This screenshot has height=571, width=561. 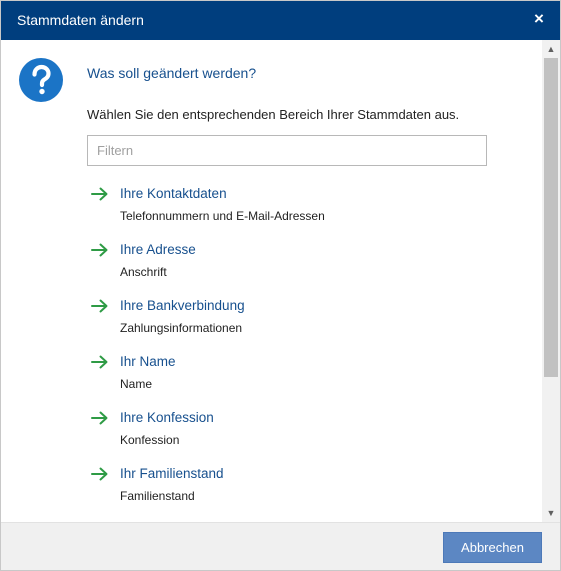 What do you see at coordinates (539, 19) in the screenshot?
I see `close-icon: ×` at bounding box center [539, 19].